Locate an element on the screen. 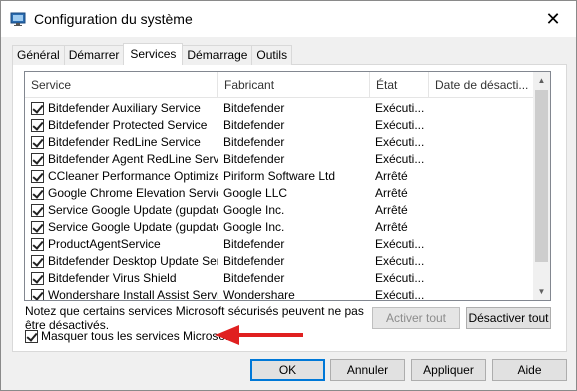 The image size is (577, 391). service-manufacturer: Wondershare is located at coordinates (259, 294).